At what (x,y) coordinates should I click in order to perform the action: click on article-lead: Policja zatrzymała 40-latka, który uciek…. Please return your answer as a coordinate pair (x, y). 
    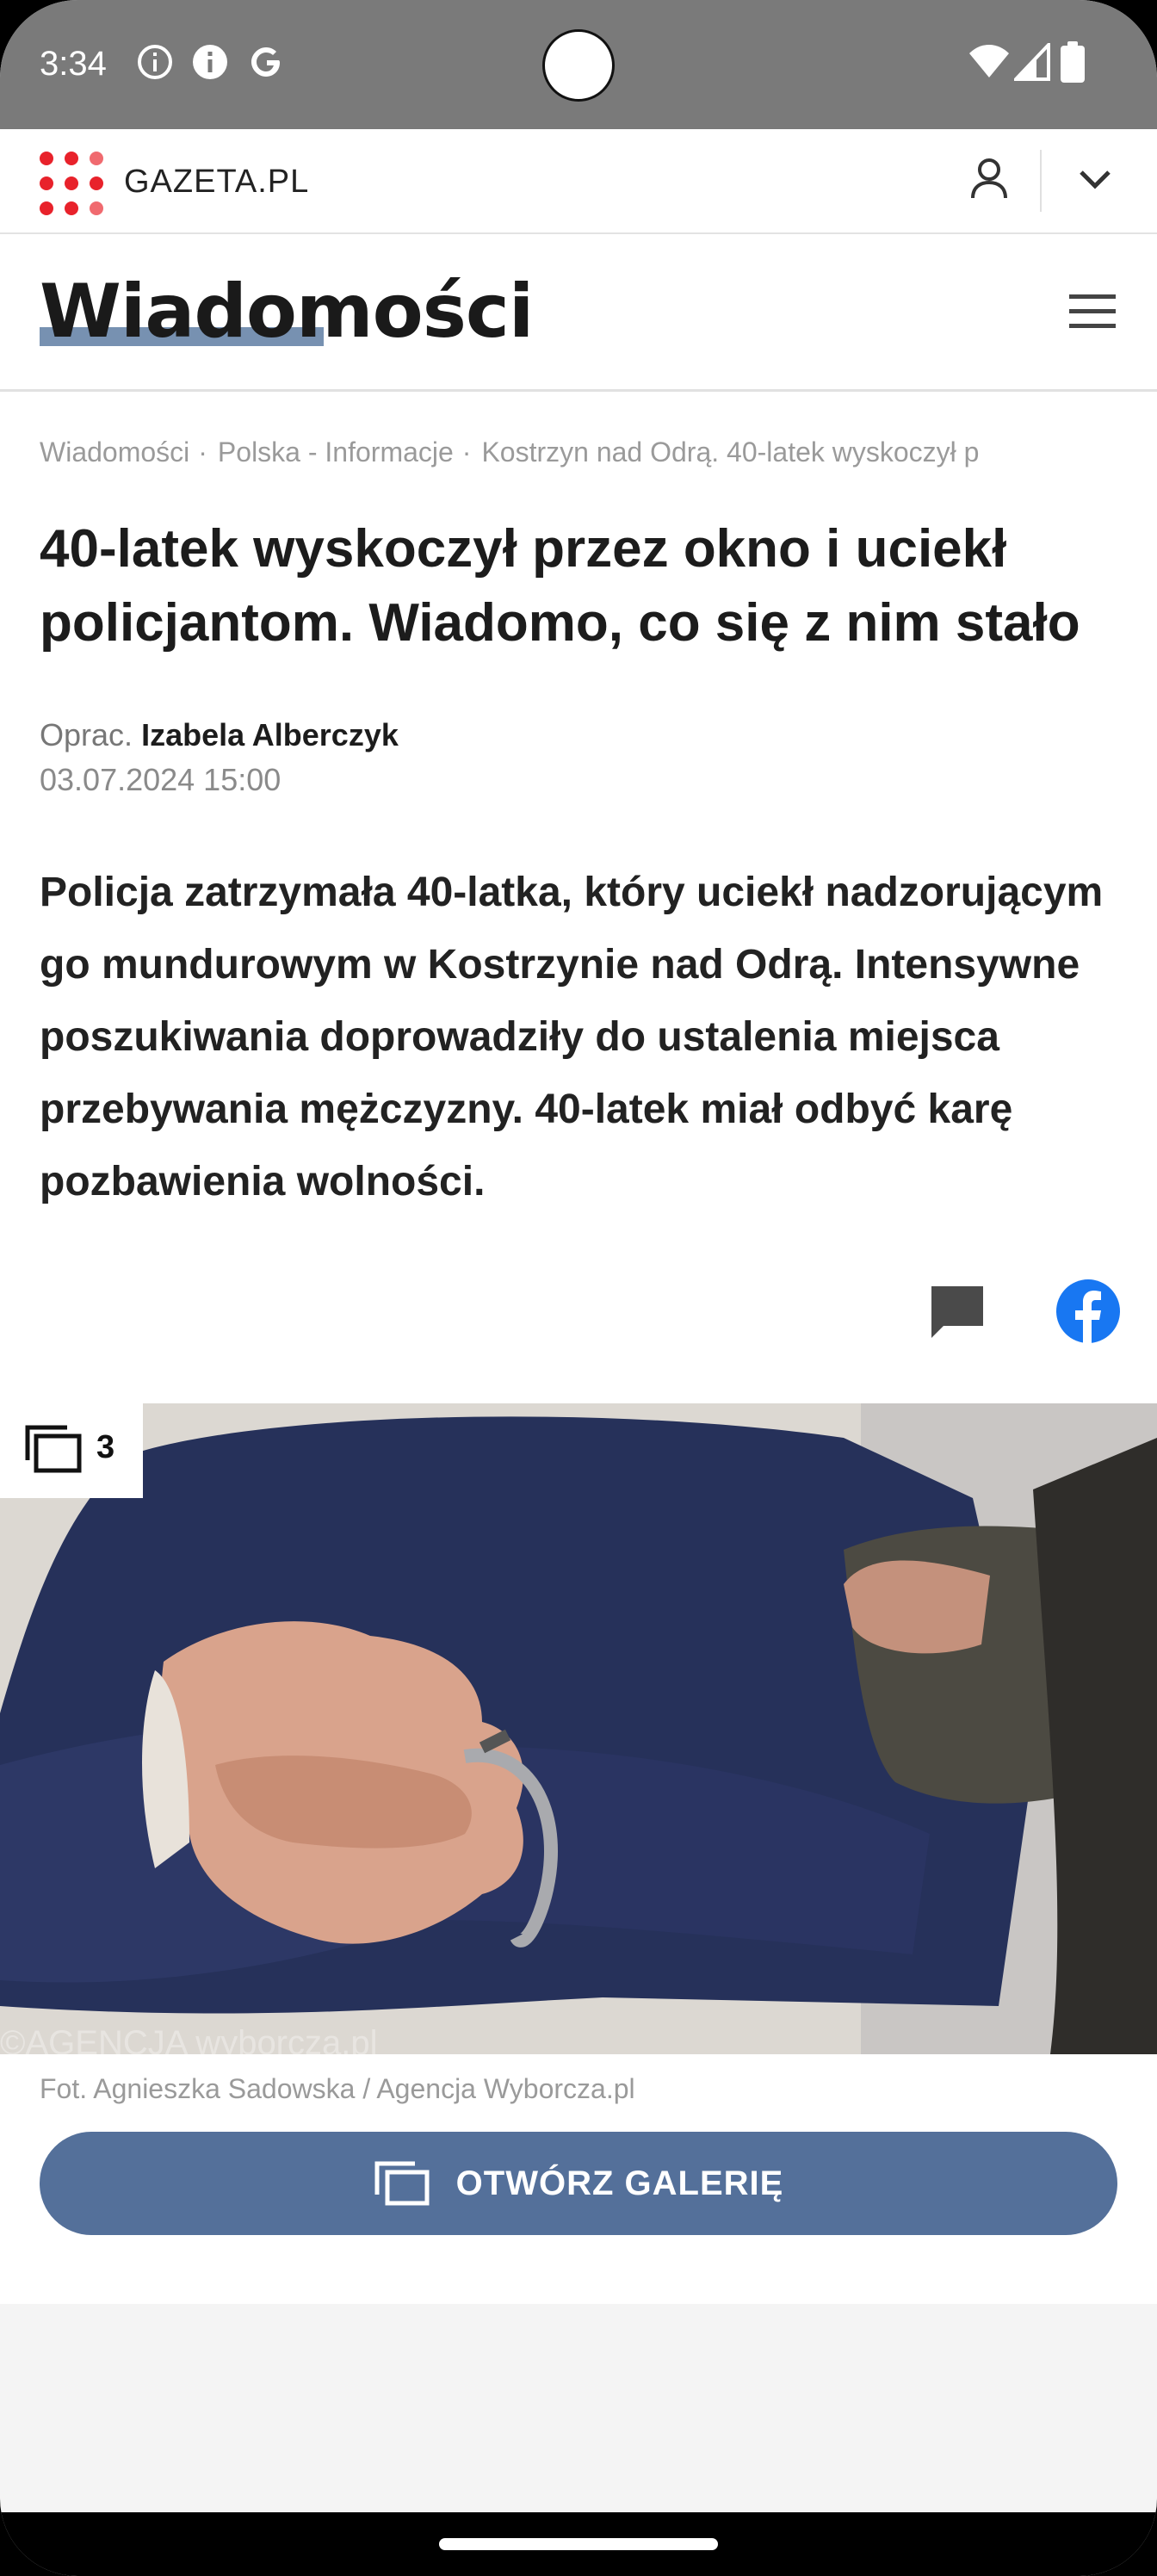
    Looking at the image, I should click on (572, 1037).